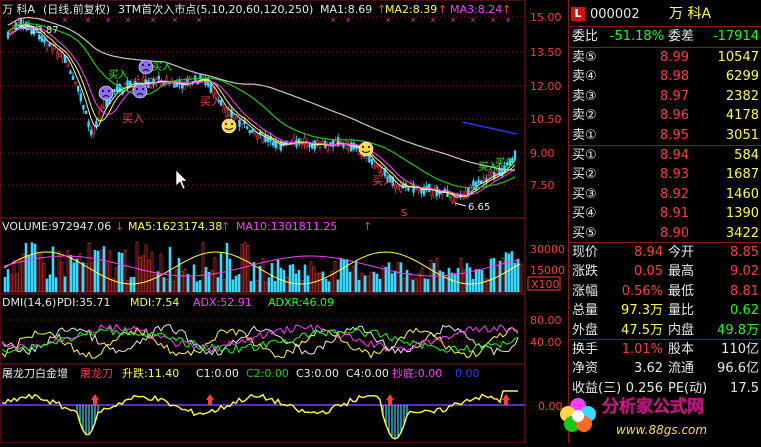 This screenshot has width=761, height=447. Describe the element at coordinates (479, 207) in the screenshot. I see `low-annotation: 6.65` at that location.